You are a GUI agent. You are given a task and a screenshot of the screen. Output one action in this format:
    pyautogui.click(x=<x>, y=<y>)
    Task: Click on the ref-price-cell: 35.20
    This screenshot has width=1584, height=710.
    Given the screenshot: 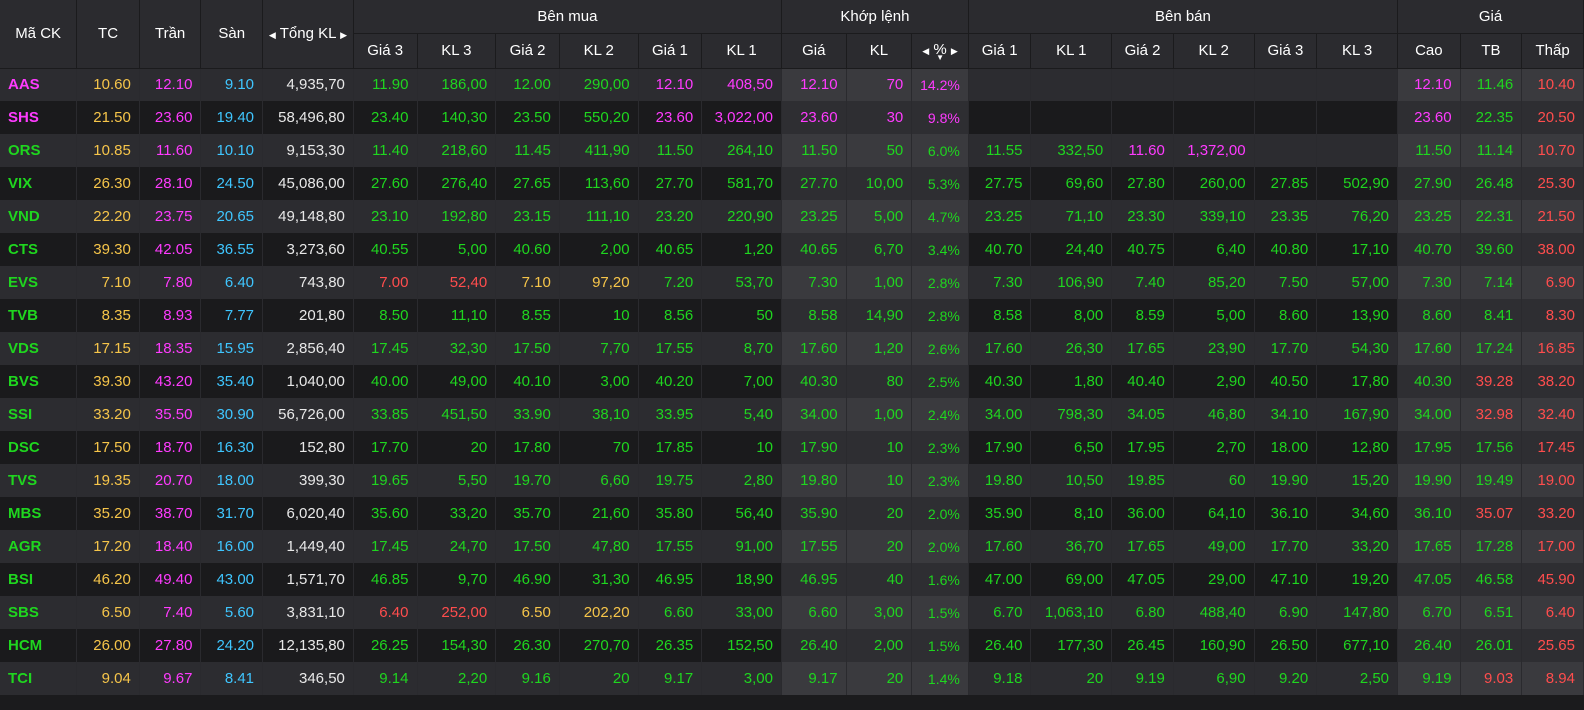 What is the action you would take?
    pyautogui.click(x=108, y=513)
    